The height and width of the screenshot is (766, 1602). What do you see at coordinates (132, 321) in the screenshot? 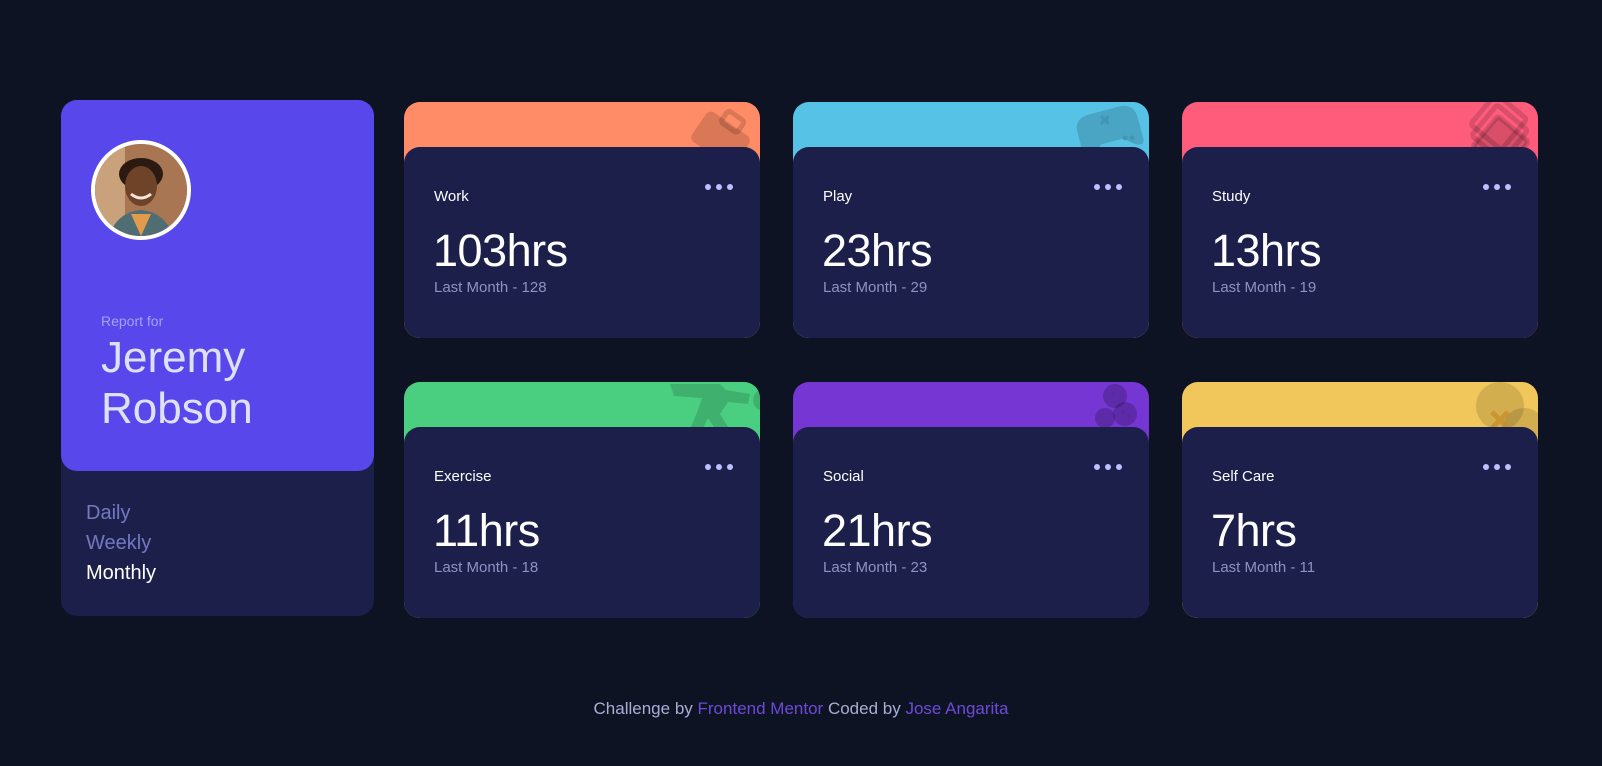
I see `report-for-label: Report for` at bounding box center [132, 321].